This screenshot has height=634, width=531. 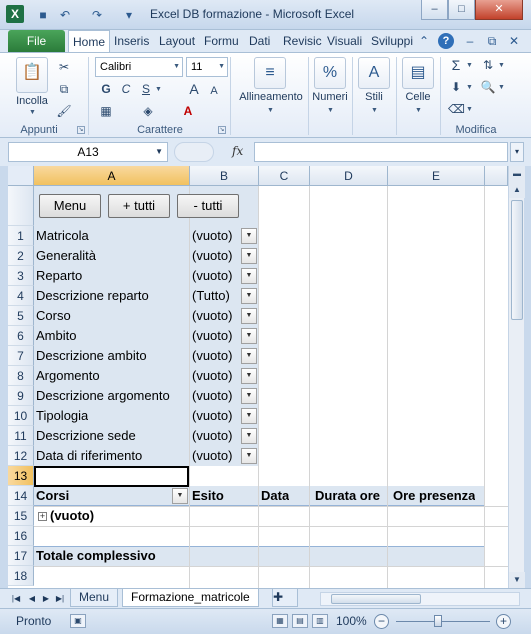 I want to click on styles-icon: A, so click(x=374, y=73).